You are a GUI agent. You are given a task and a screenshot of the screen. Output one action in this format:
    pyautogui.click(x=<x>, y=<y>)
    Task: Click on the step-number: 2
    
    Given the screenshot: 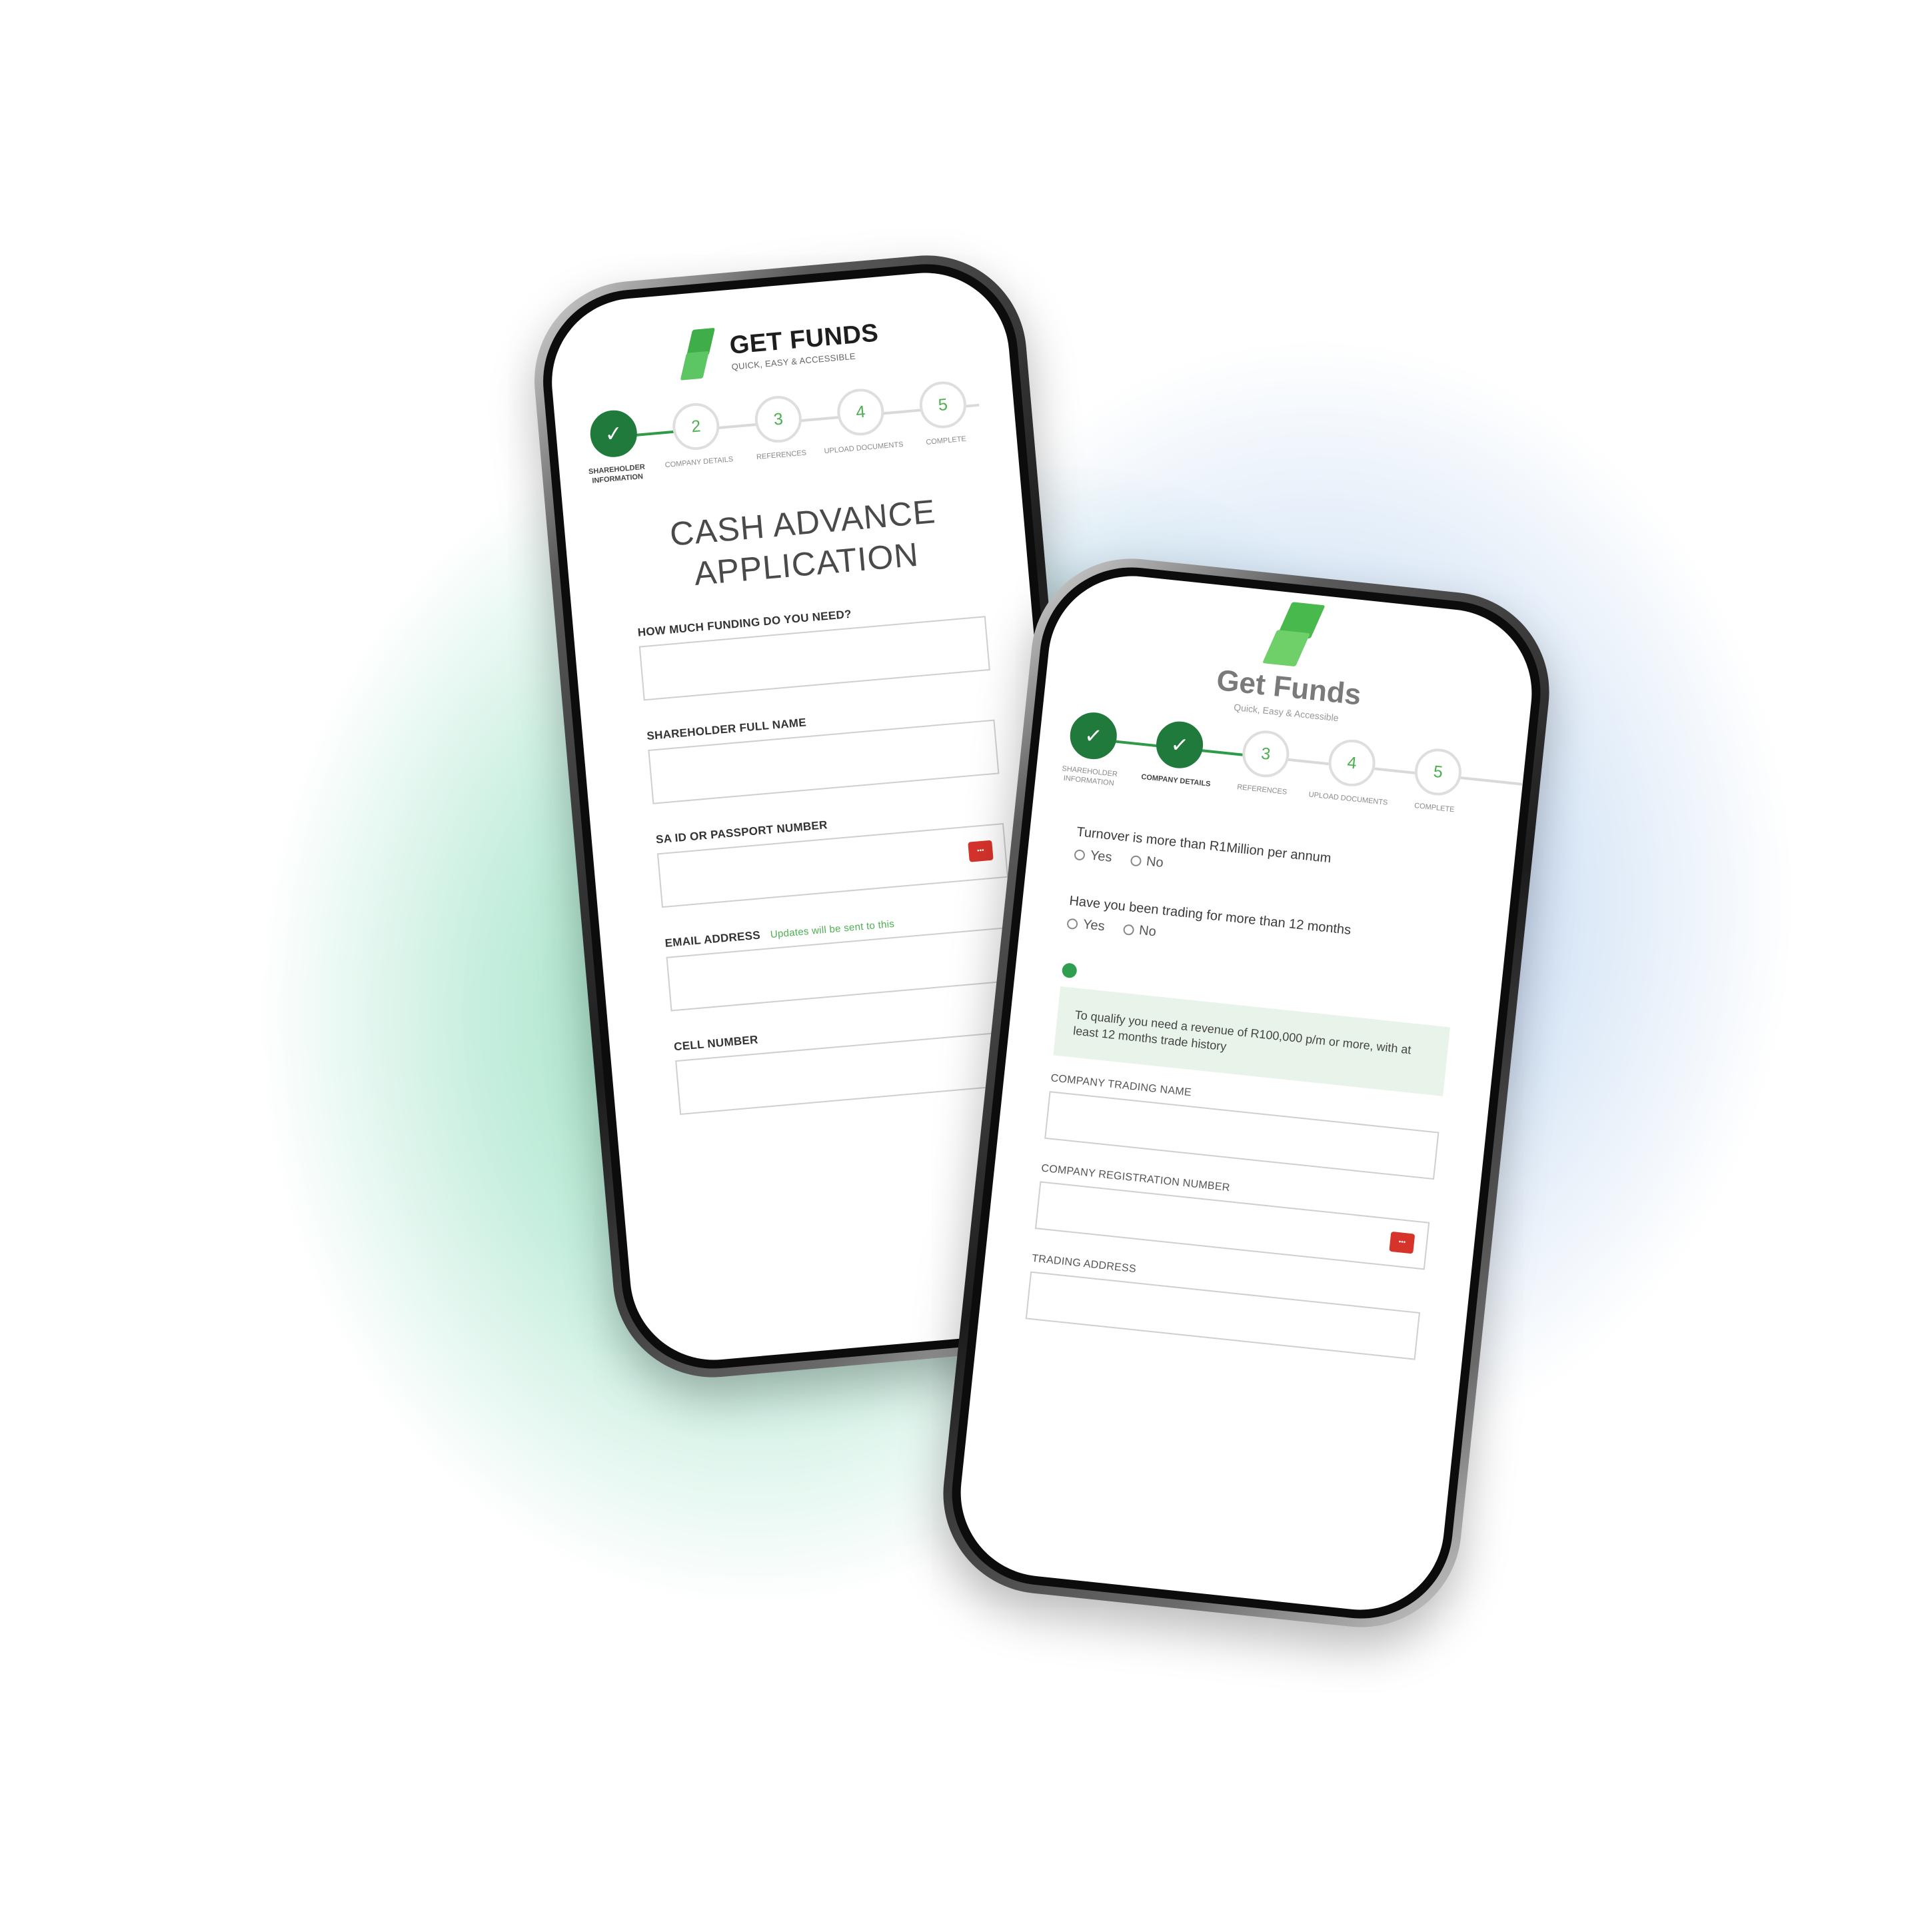 What is the action you would take?
    pyautogui.click(x=696, y=426)
    